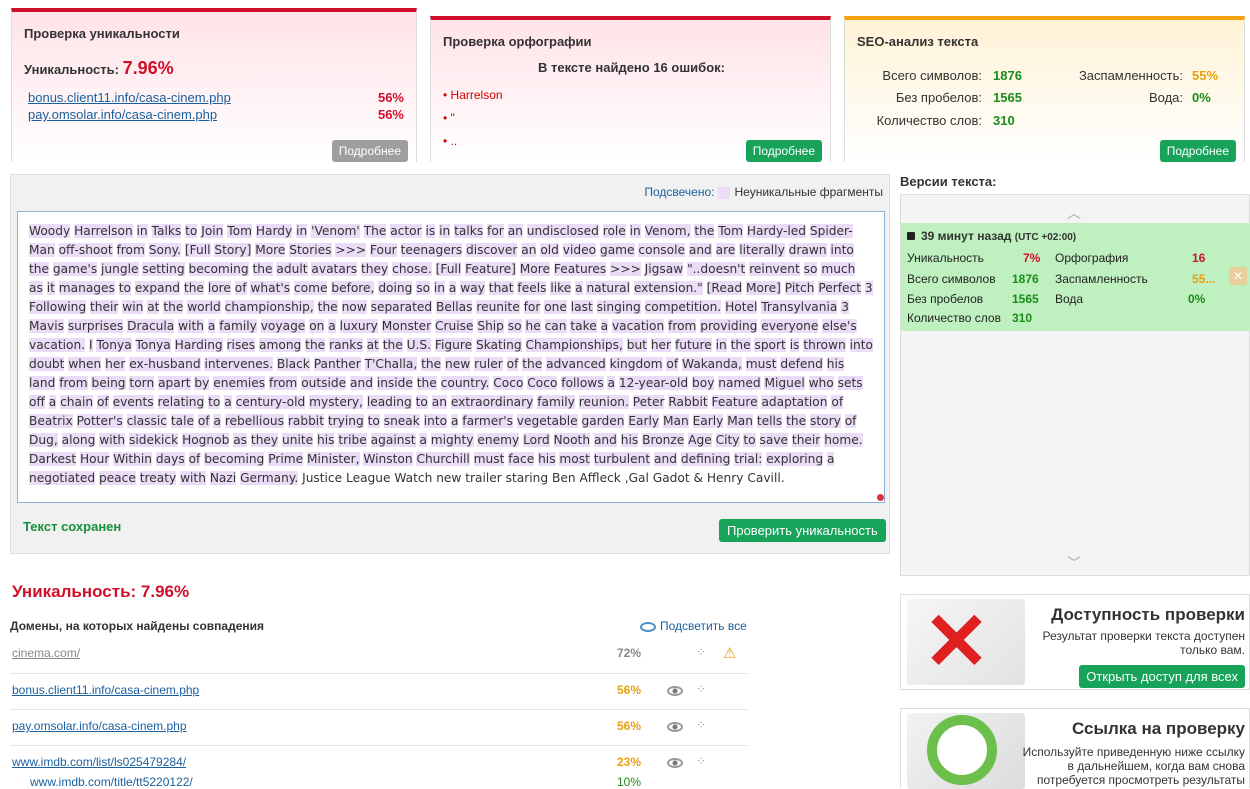 Image resolution: width=1250 pixels, height=789 pixels. What do you see at coordinates (533, 326) in the screenshot?
I see `highlighted-word: he` at bounding box center [533, 326].